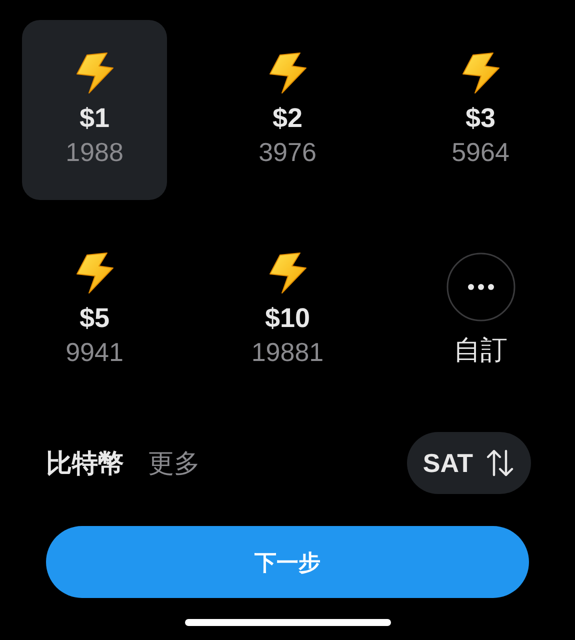  Describe the element at coordinates (500, 463) in the screenshot. I see `swap-icon` at that location.